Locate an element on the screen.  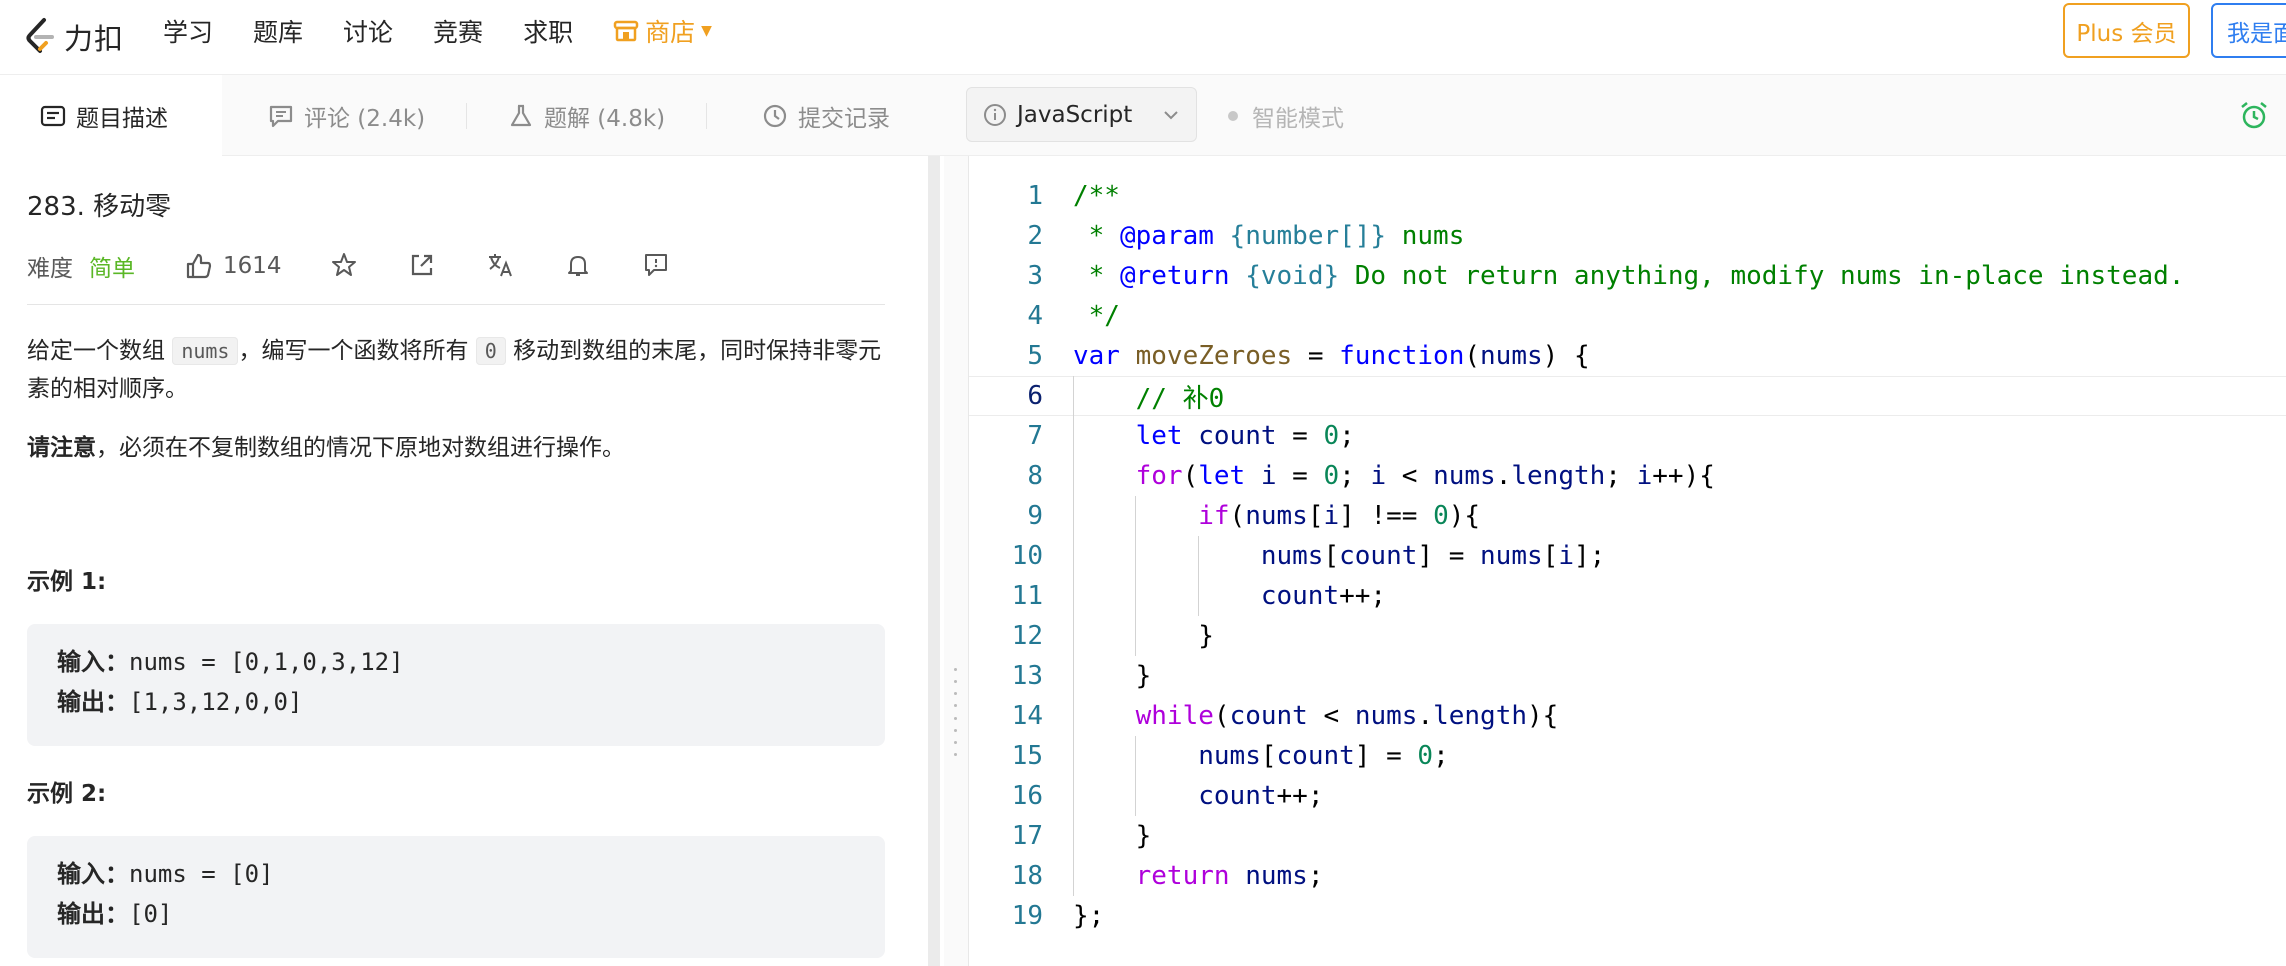
line-number: 3 is located at coordinates (1035, 276).